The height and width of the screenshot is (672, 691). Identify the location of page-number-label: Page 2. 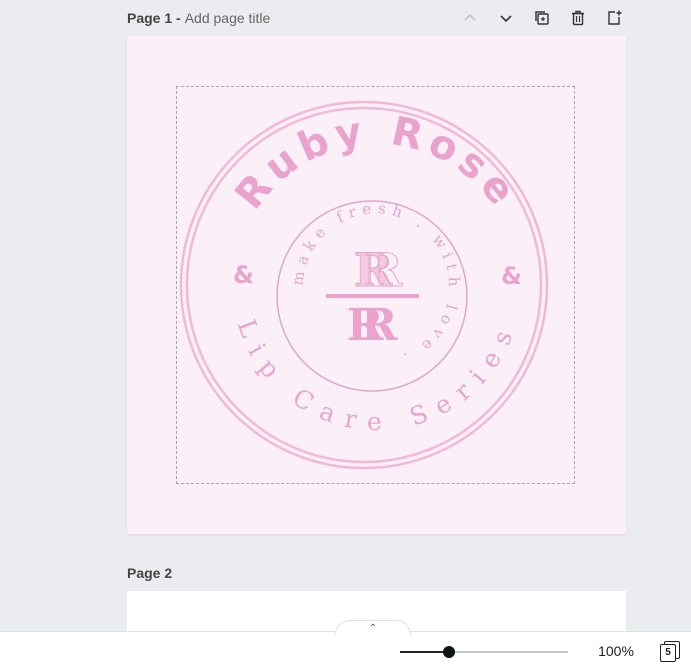
(150, 573).